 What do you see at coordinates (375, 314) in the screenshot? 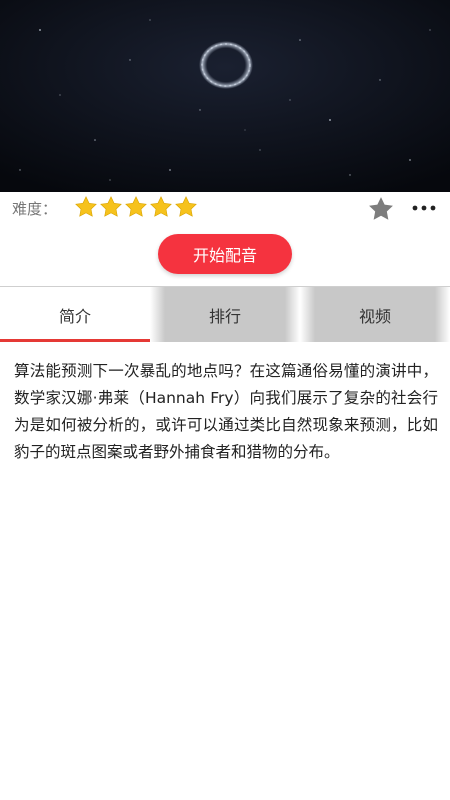
I see `tab-video: 视频` at bounding box center [375, 314].